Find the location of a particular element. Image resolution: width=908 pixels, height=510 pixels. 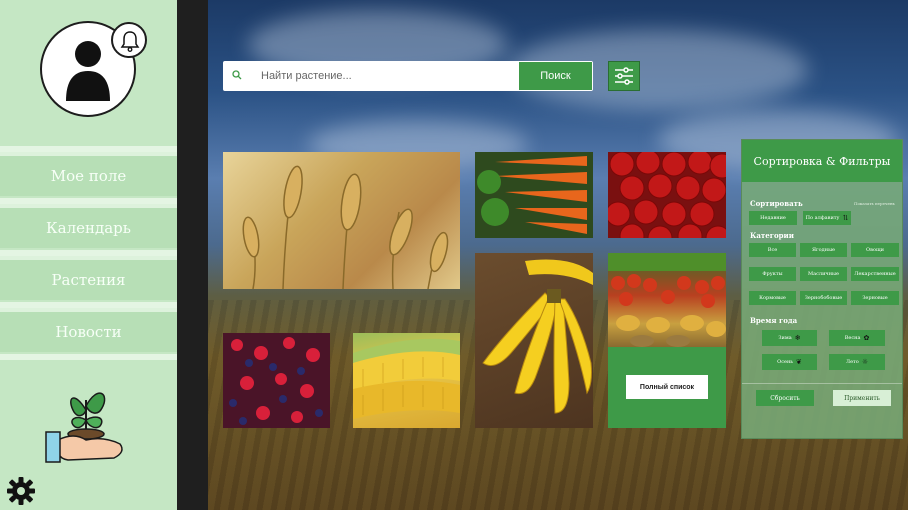

plant-in-hand-logo is located at coordinates (84, 427).